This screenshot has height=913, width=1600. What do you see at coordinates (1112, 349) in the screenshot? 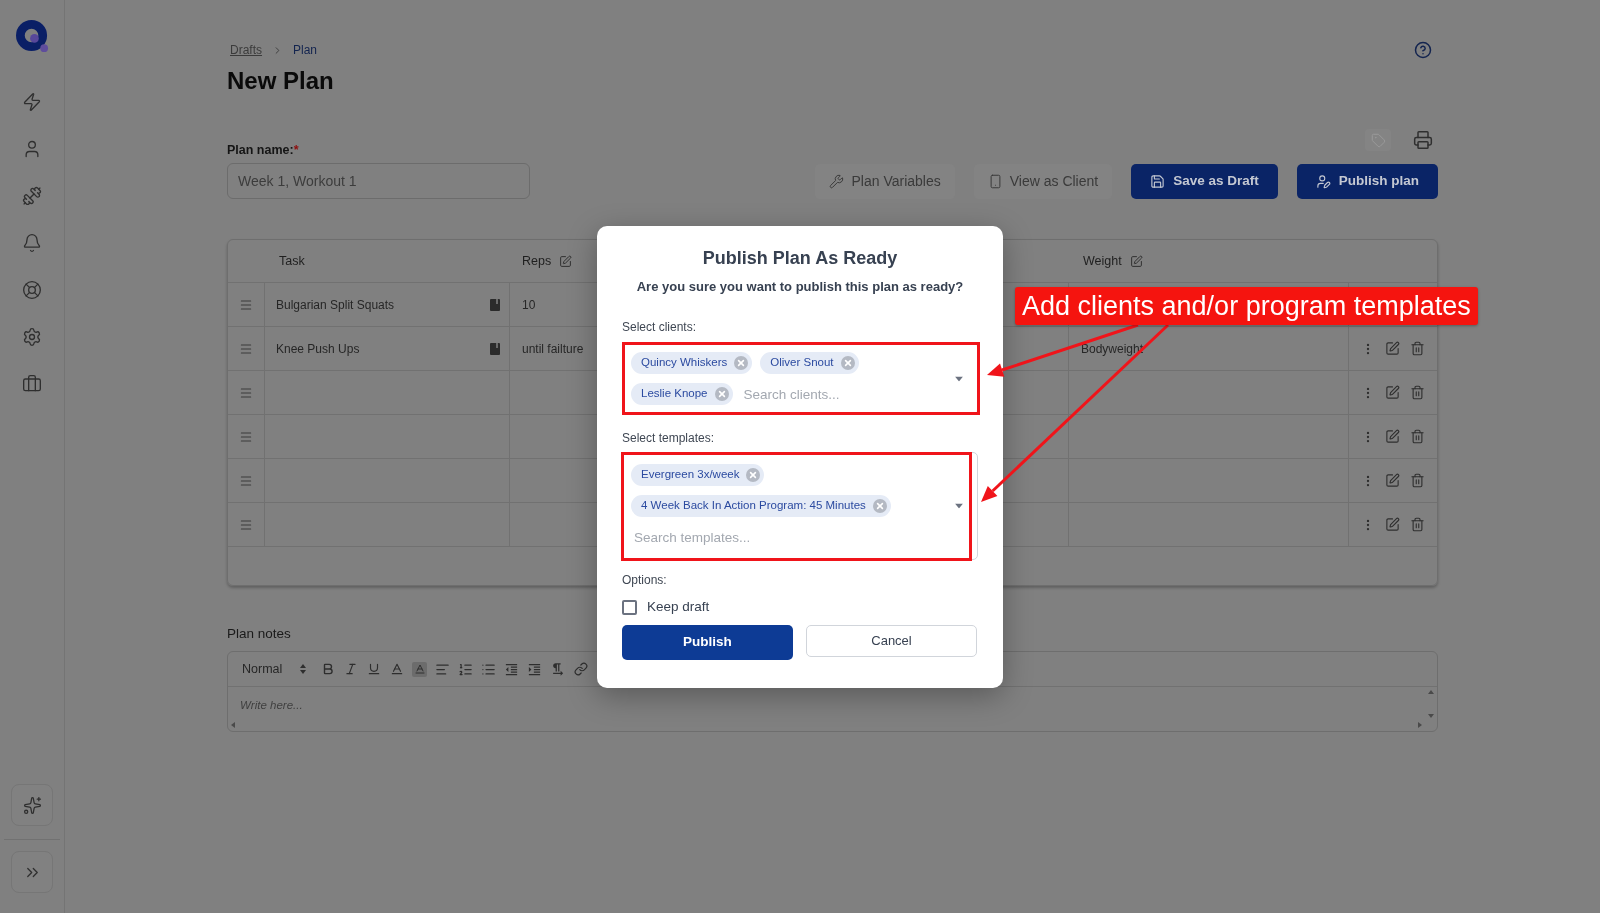
I see `table-cell-text: Bodyweight` at bounding box center [1112, 349].